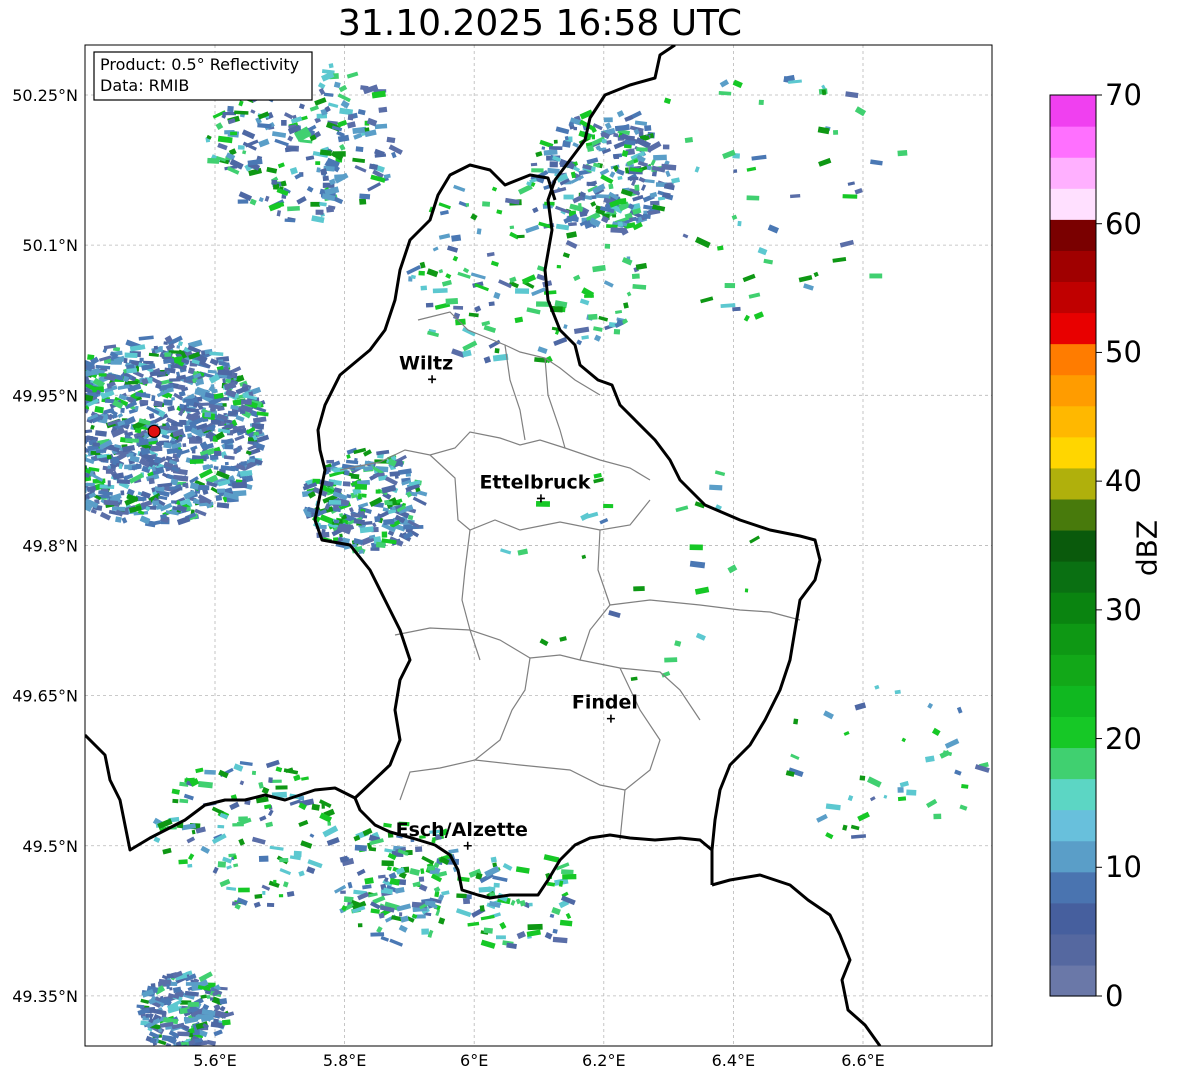  Describe the element at coordinates (605, 707) in the screenshot. I see `city-findel: Findel` at that location.